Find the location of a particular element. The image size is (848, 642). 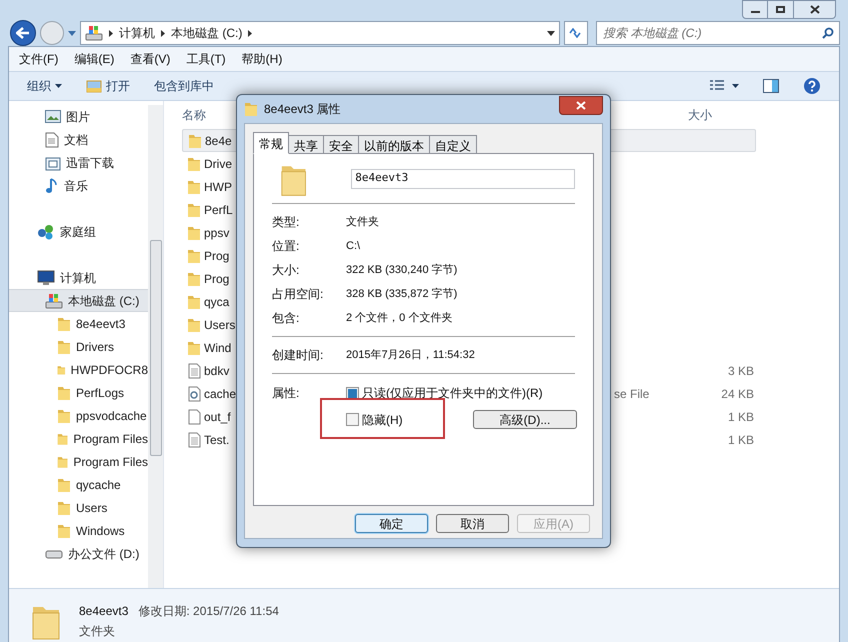

property-value: 2 个文件，0 个文件夹 is located at coordinates (399, 318).